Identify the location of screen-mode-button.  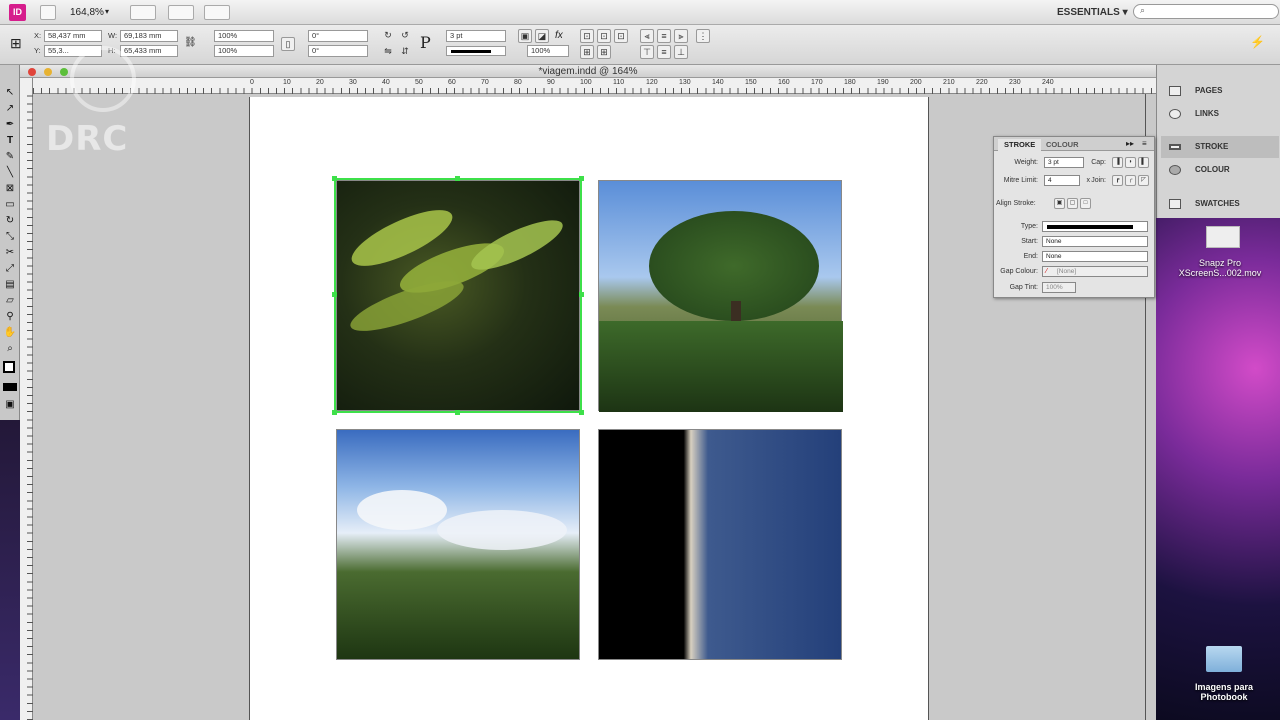
(181, 12).